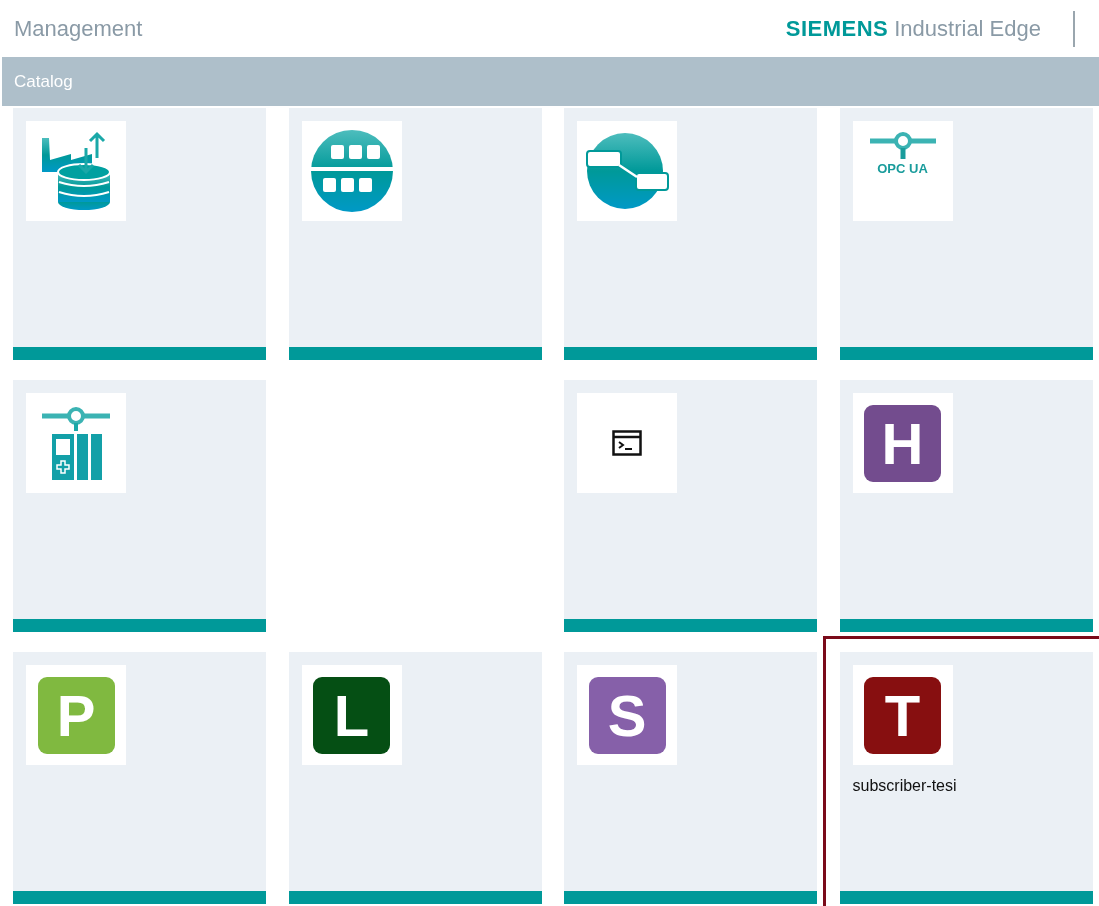 The height and width of the screenshot is (906, 1099). I want to click on product-name: Industrial Edge, so click(967, 28).